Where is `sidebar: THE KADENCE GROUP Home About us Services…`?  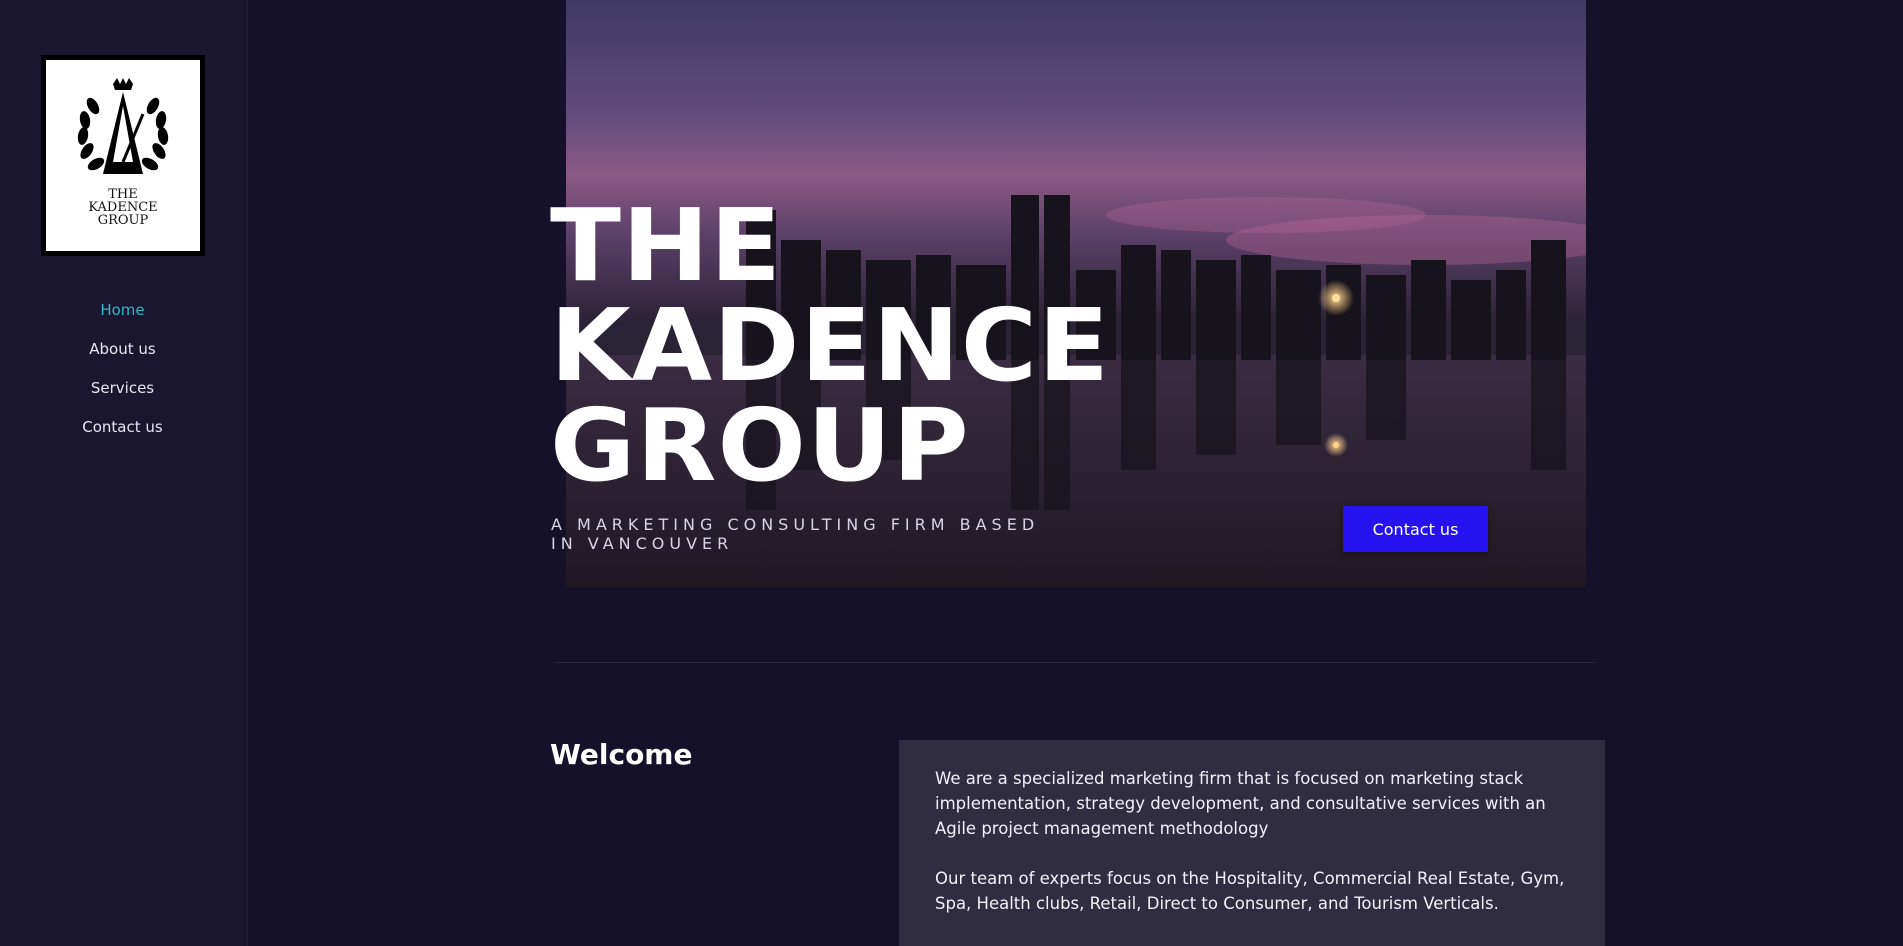
sidebar: THE KADENCE GROUP Home About us Services… is located at coordinates (124, 473).